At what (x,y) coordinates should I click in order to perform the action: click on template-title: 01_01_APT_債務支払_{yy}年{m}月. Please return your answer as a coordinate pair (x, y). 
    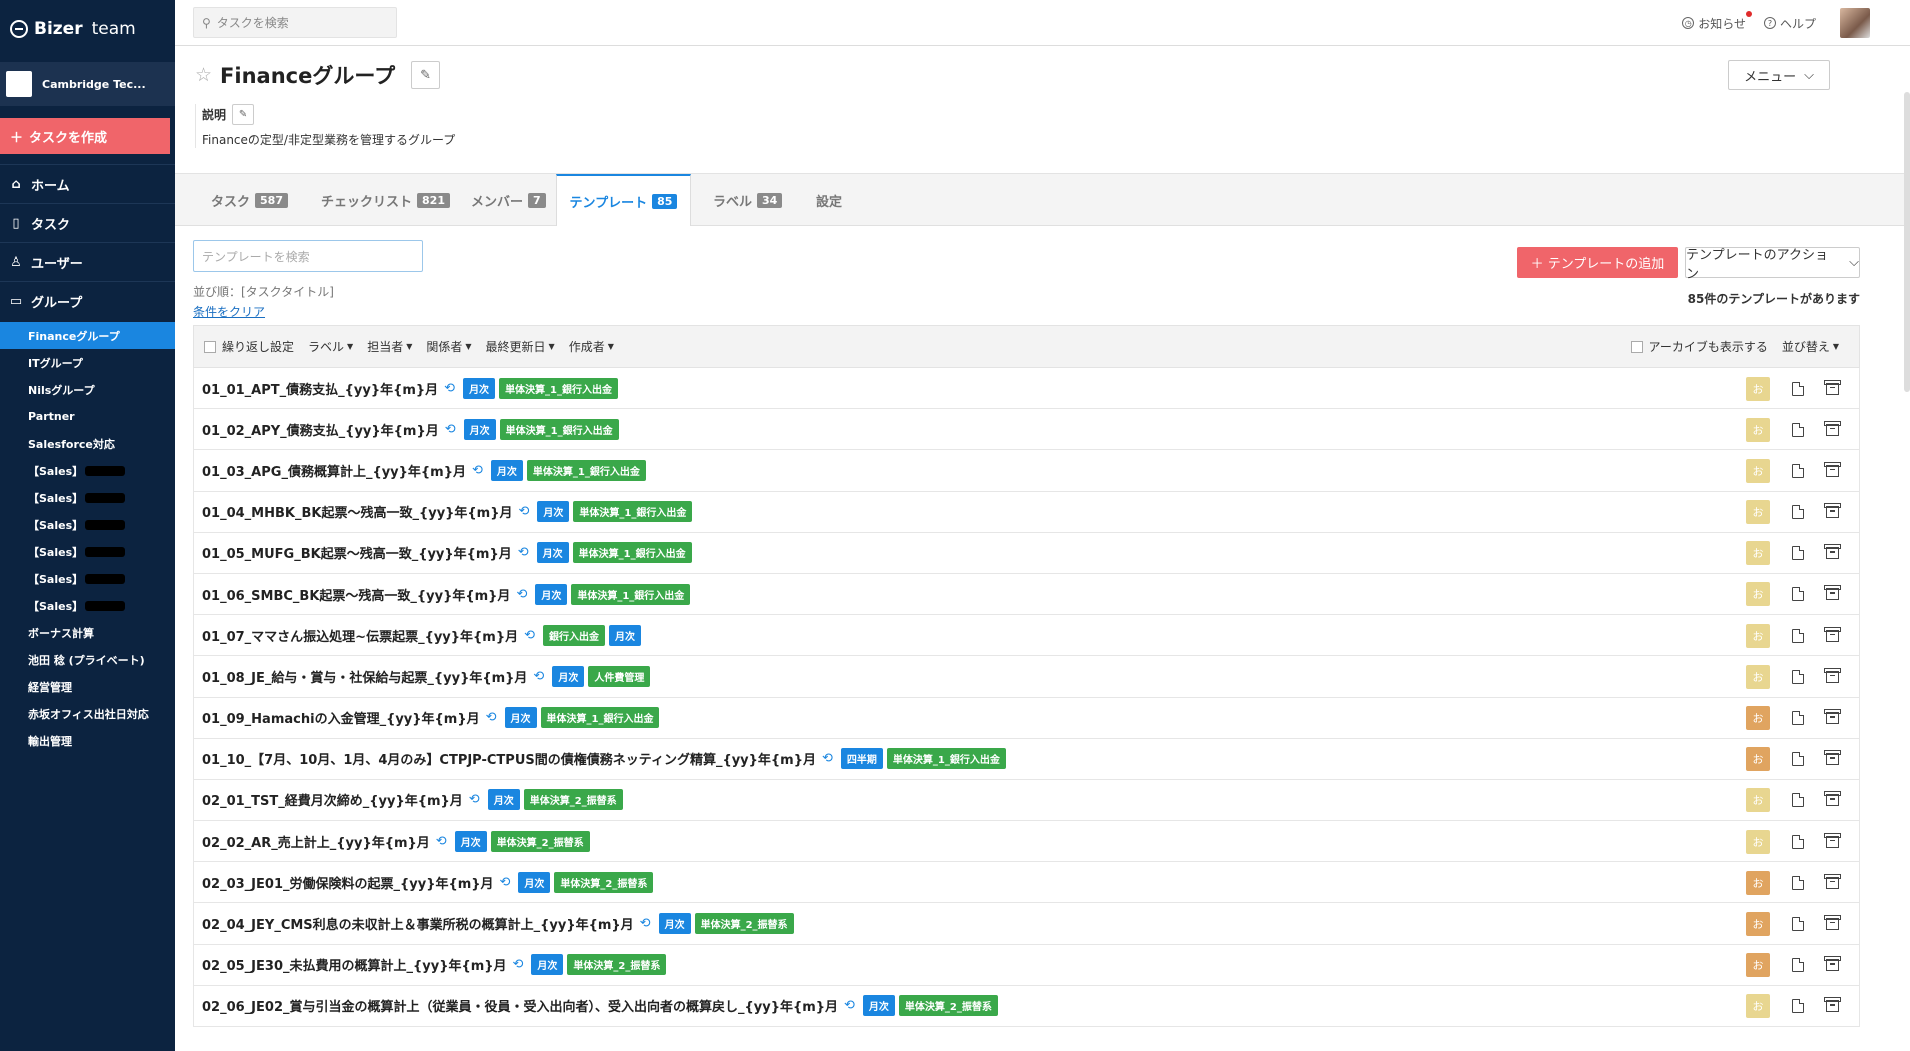
    Looking at the image, I should click on (320, 388).